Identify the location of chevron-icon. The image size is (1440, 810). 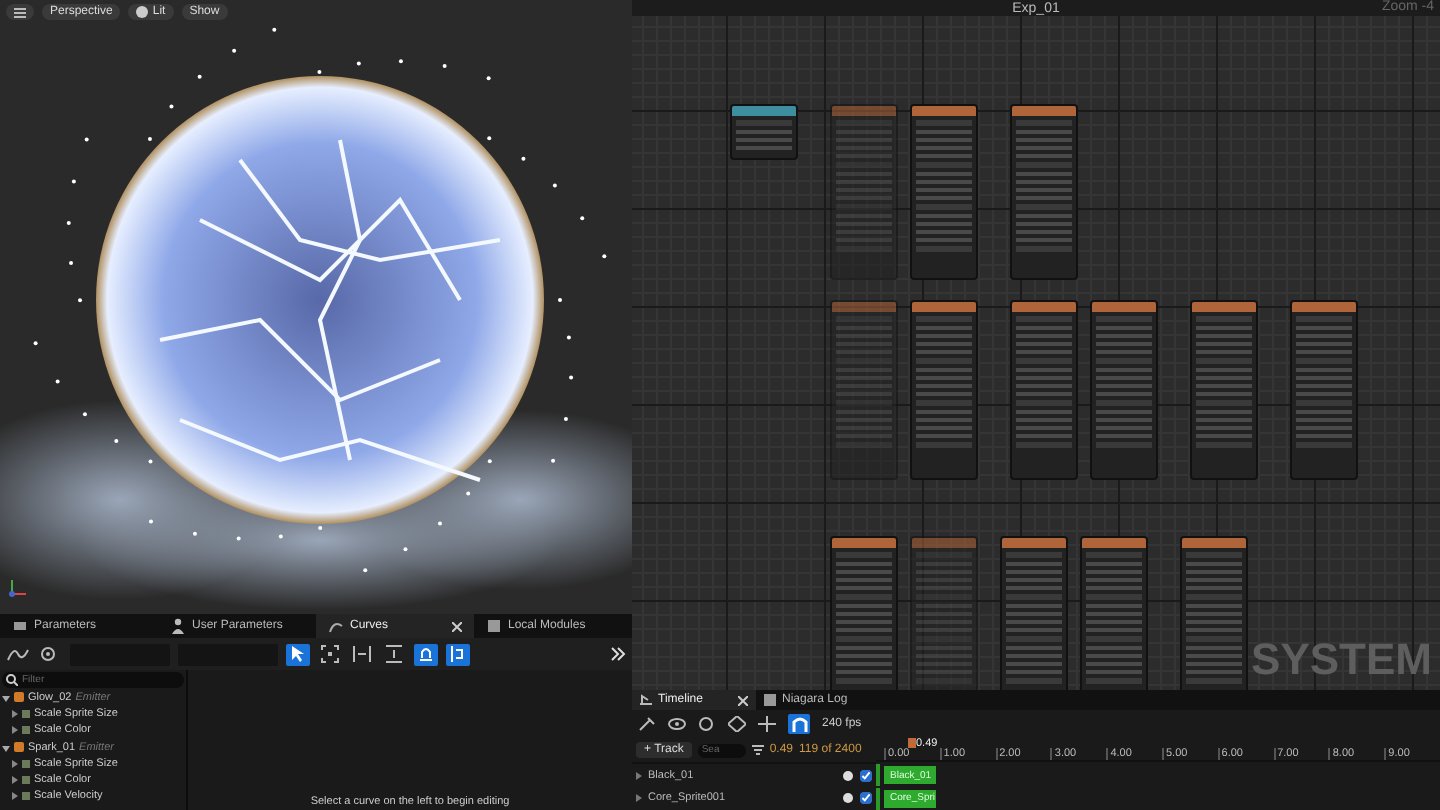
(618, 654).